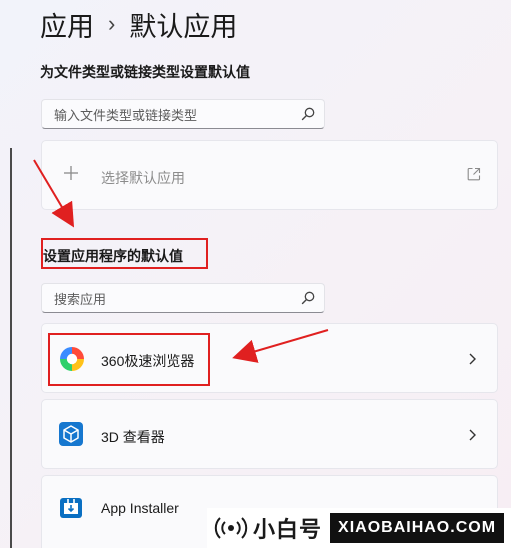  Describe the element at coordinates (231, 528) in the screenshot. I see `broadcast-icon` at that location.